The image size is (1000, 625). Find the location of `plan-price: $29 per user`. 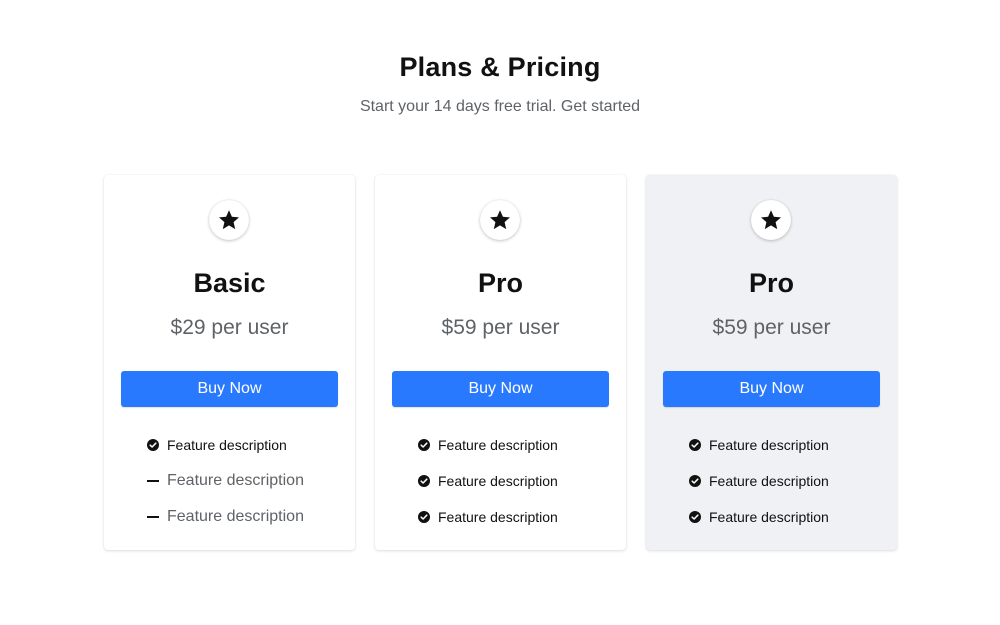

plan-price: $29 per user is located at coordinates (229, 327).